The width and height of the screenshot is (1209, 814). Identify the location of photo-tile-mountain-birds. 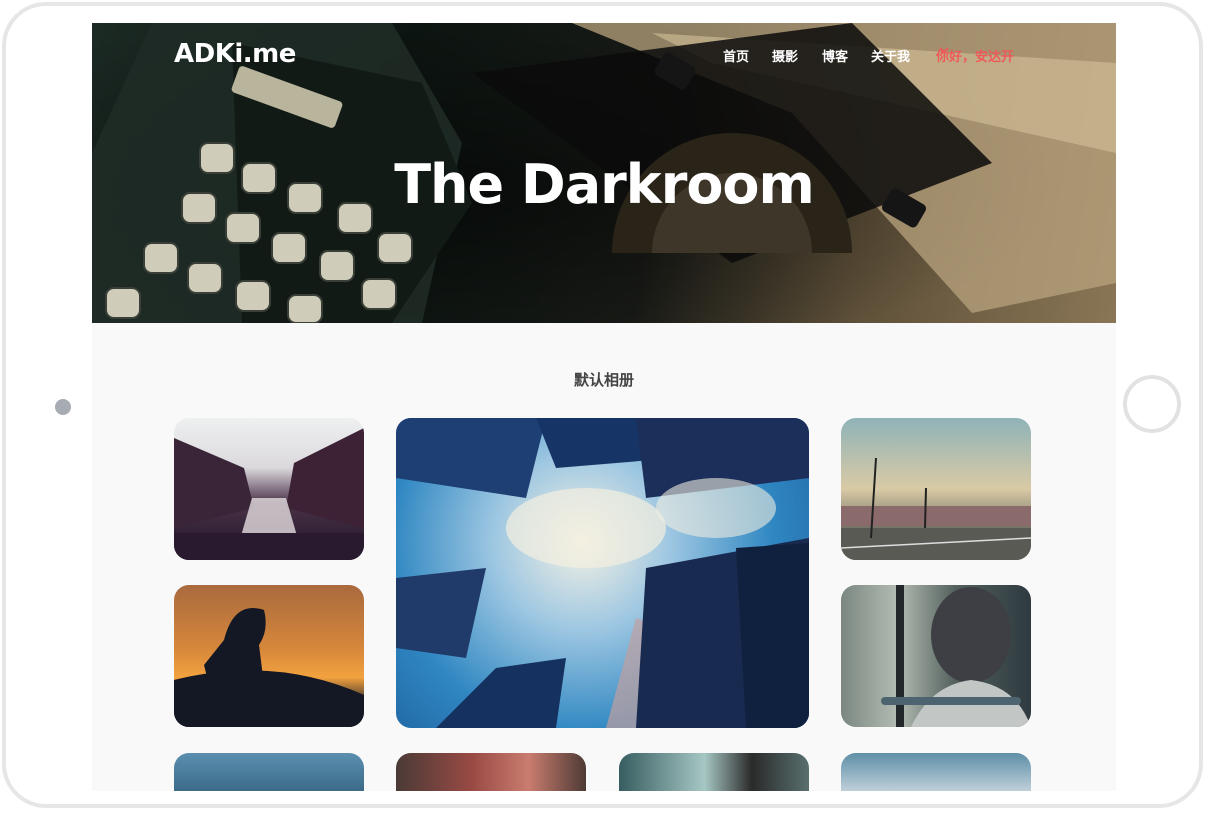
(936, 772).